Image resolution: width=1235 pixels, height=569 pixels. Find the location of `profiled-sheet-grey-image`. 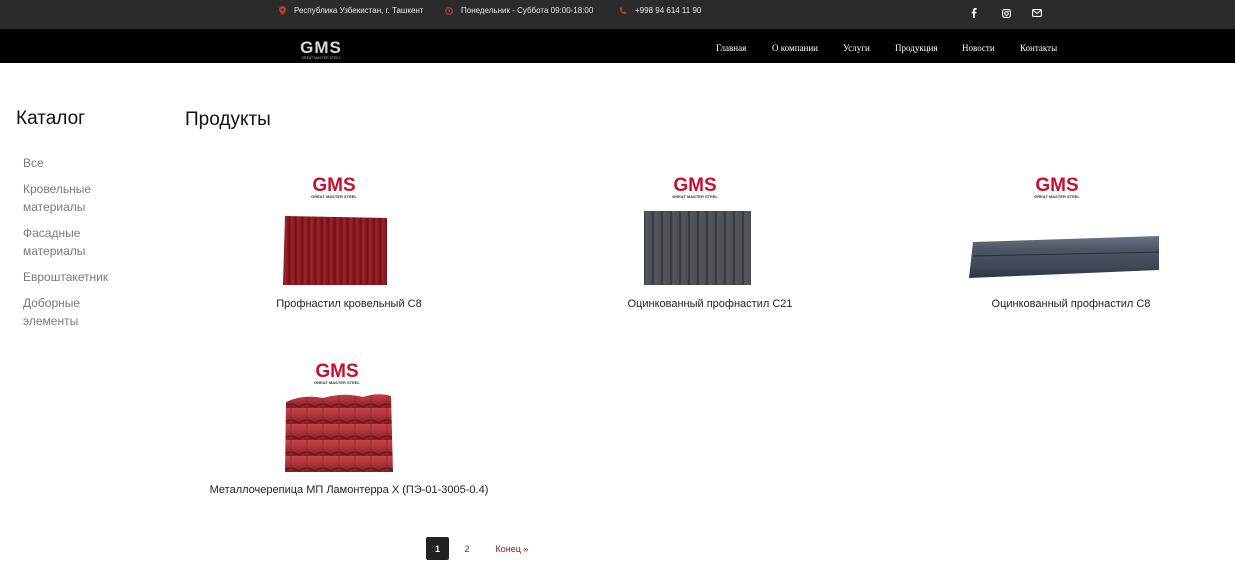

profiled-sheet-grey-image is located at coordinates (697, 248).